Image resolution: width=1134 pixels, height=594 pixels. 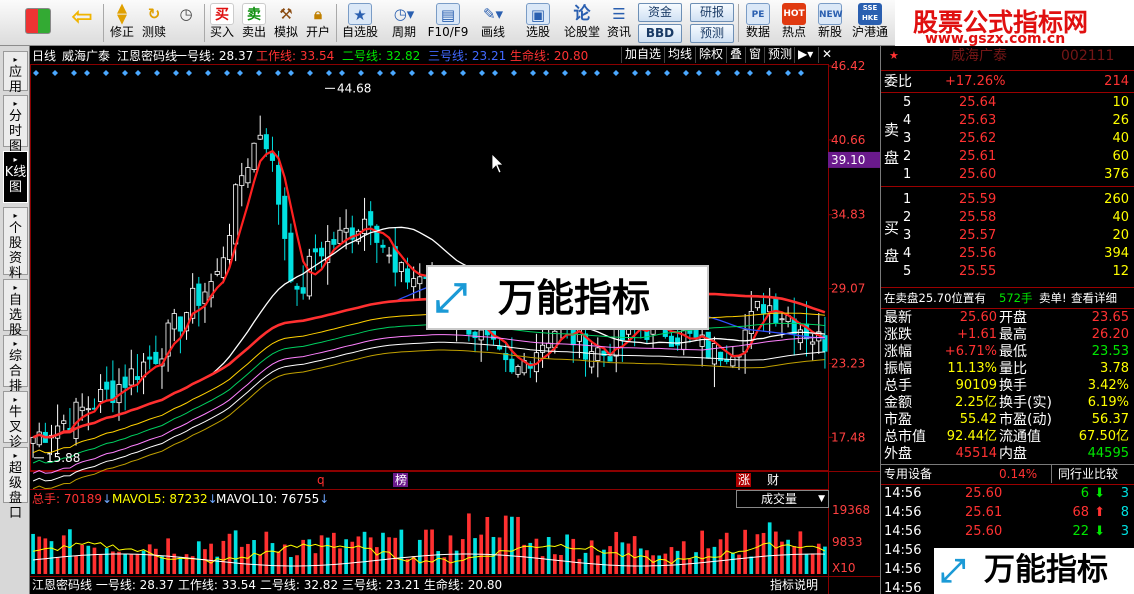 I want to click on fund-button: 资金, so click(x=660, y=12).